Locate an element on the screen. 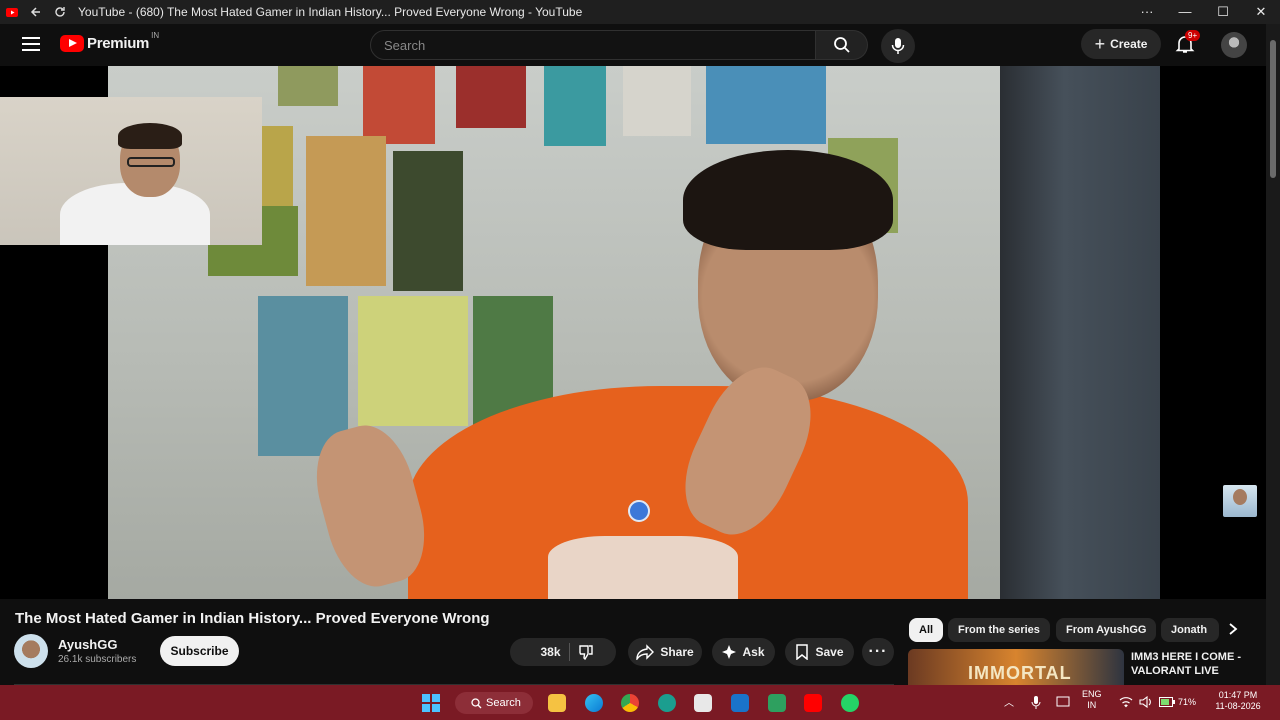 Image resolution: width=1280 pixels, height=720 pixels. channel-name: AyushGG is located at coordinates (87, 644).